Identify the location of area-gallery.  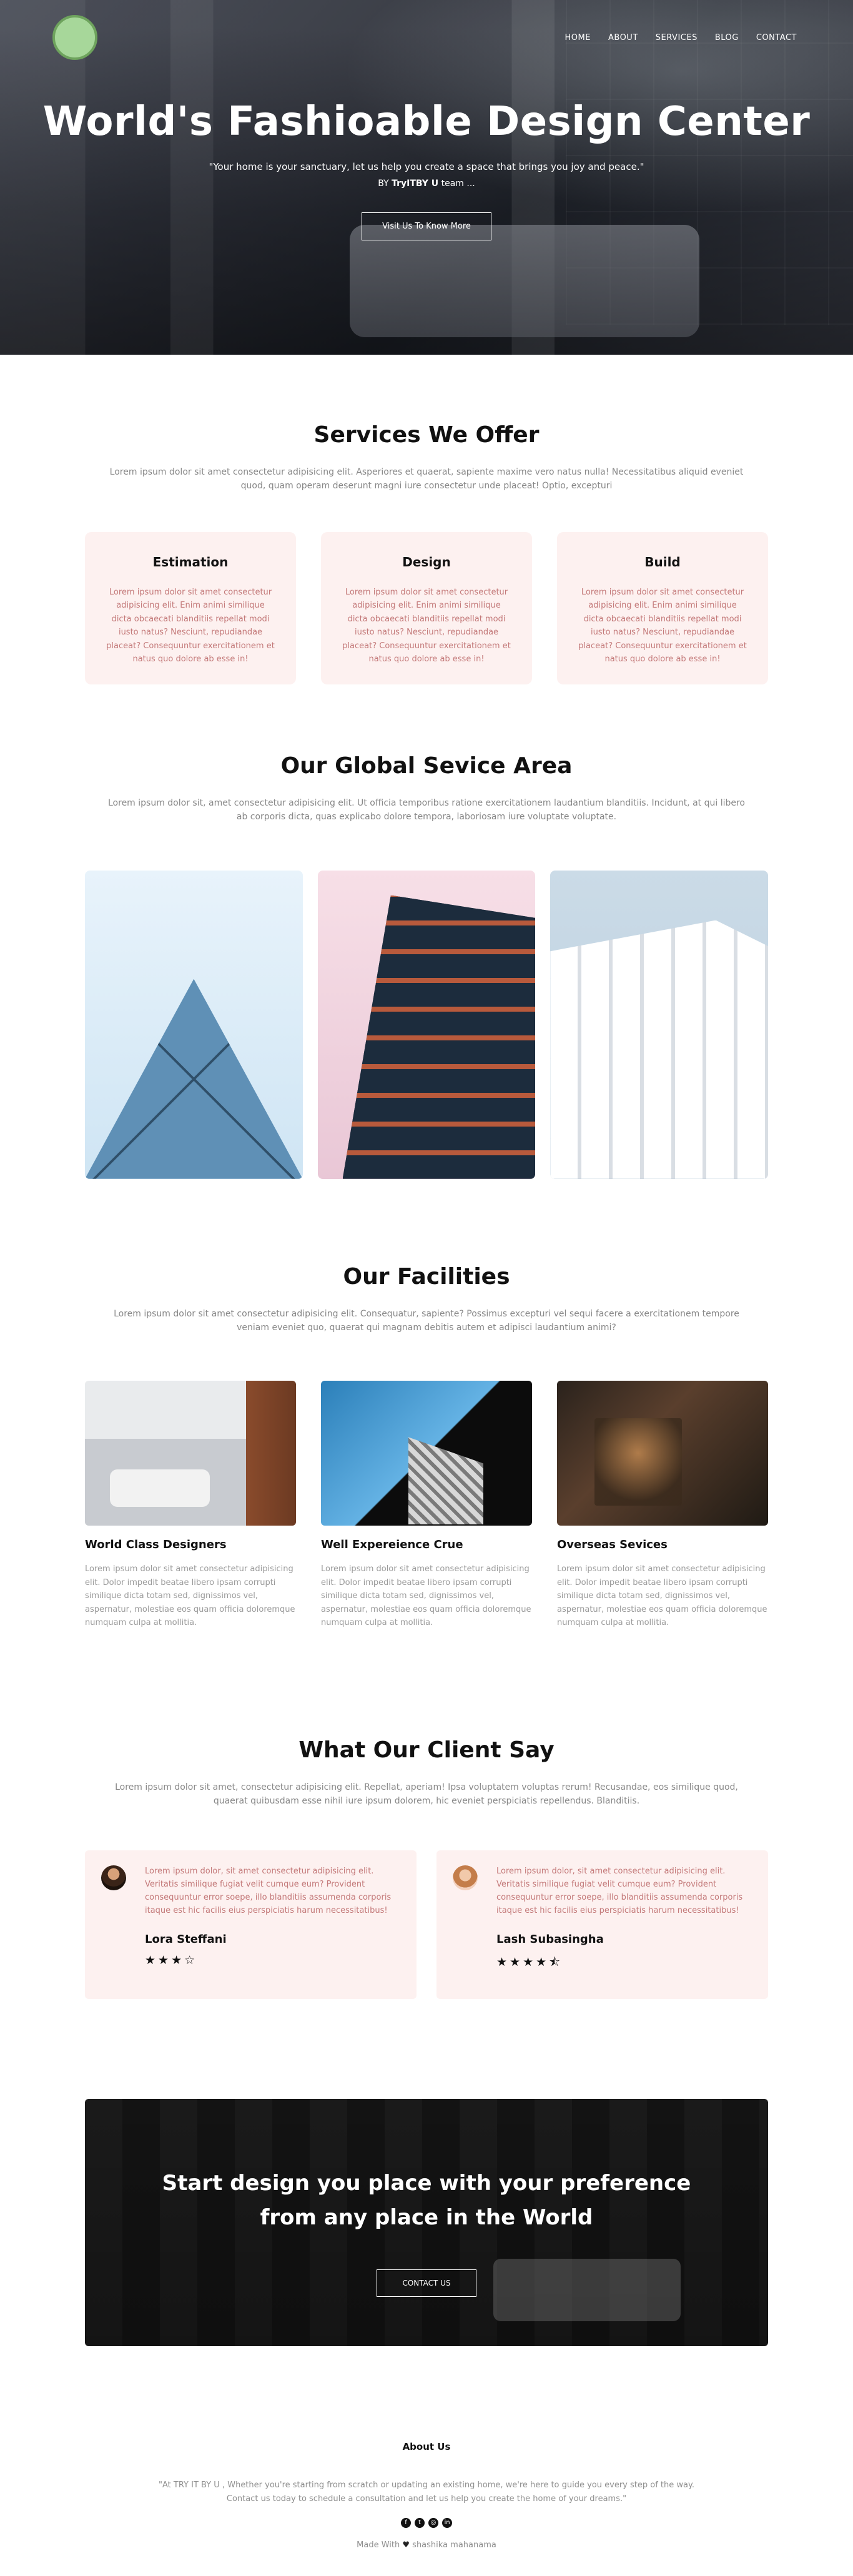
(427, 1025).